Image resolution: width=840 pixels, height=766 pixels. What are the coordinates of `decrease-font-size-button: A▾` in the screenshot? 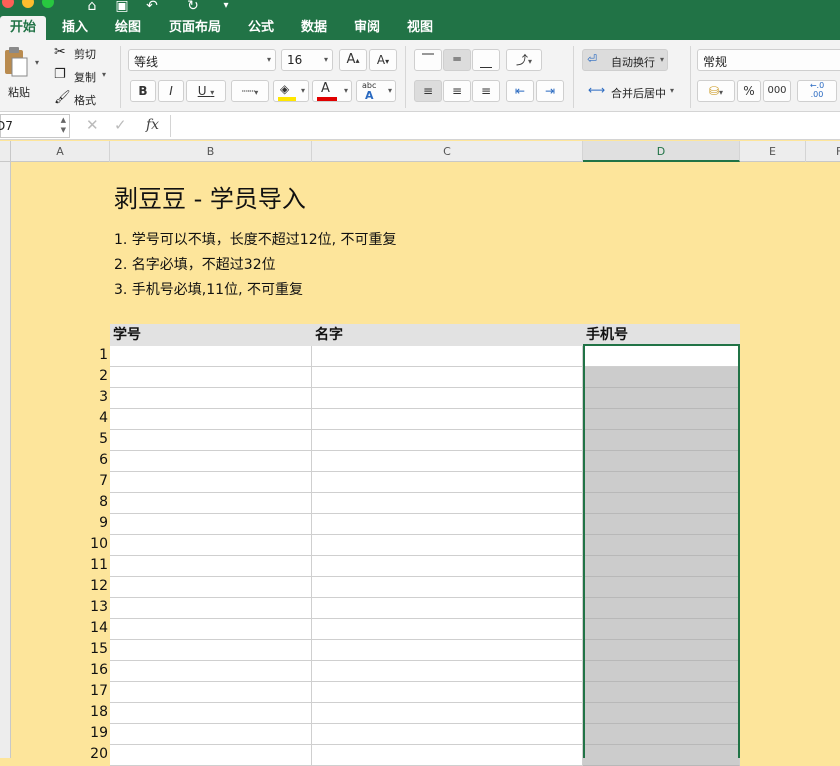 It's located at (383, 60).